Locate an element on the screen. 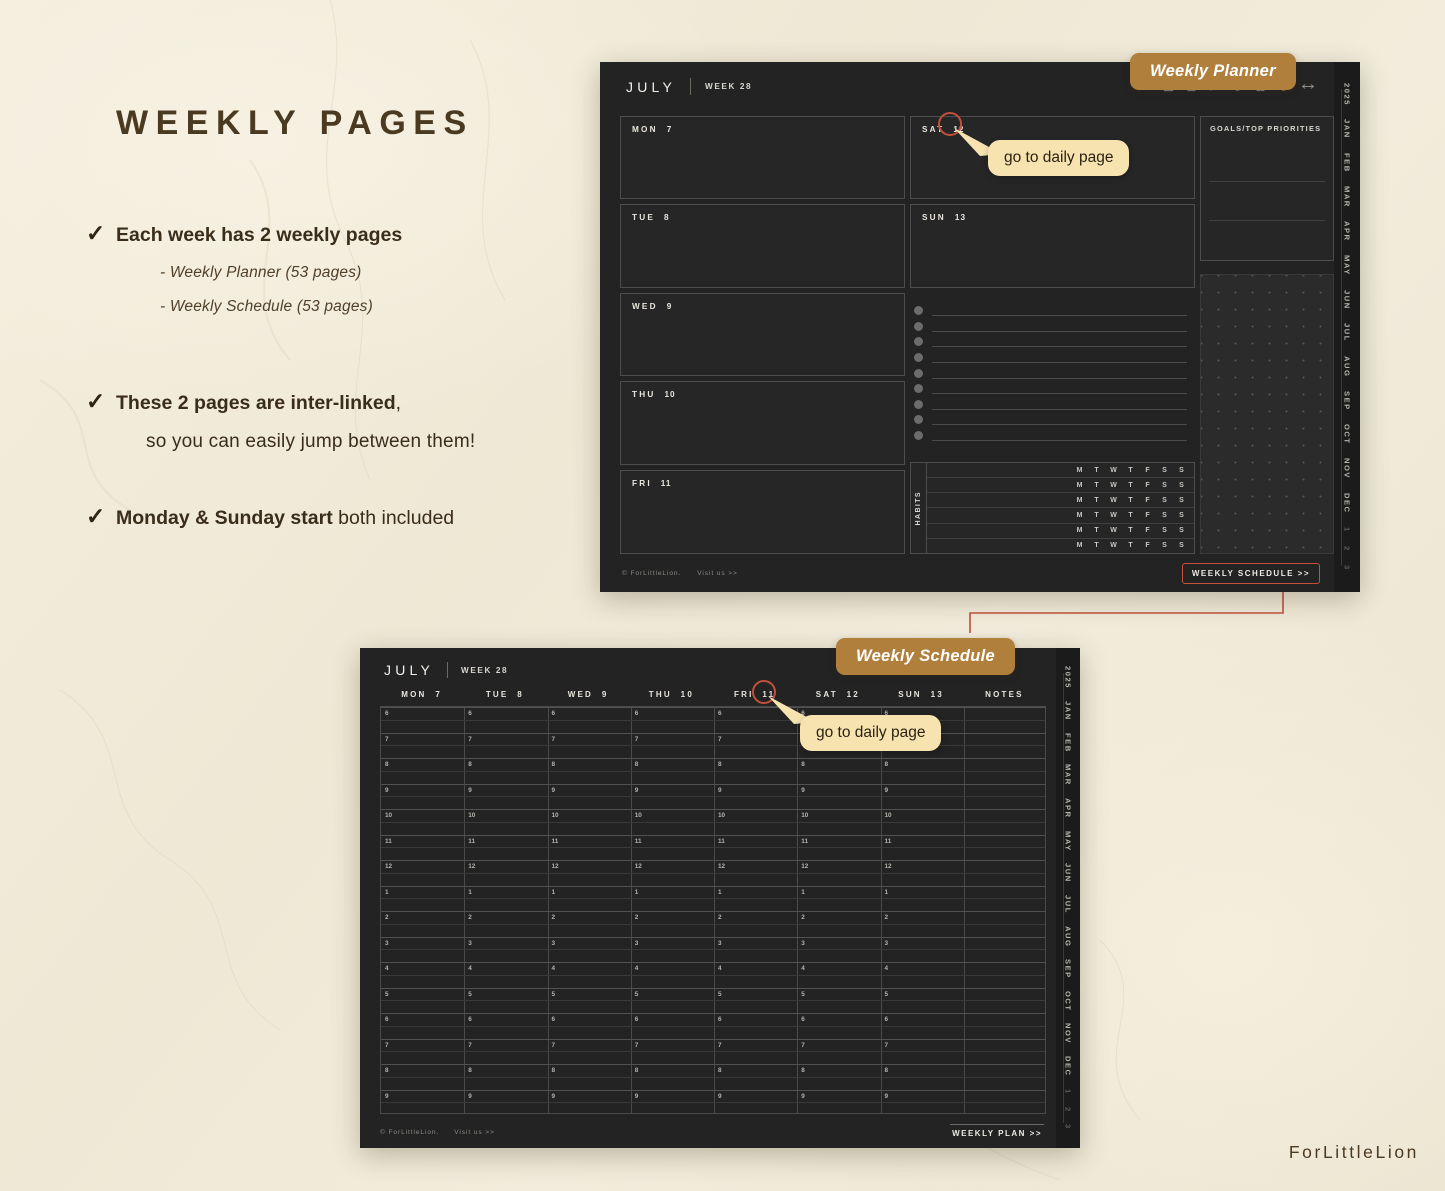 The image size is (1445, 1191). rail-item-feb: FEB is located at coordinates (1068, 743).